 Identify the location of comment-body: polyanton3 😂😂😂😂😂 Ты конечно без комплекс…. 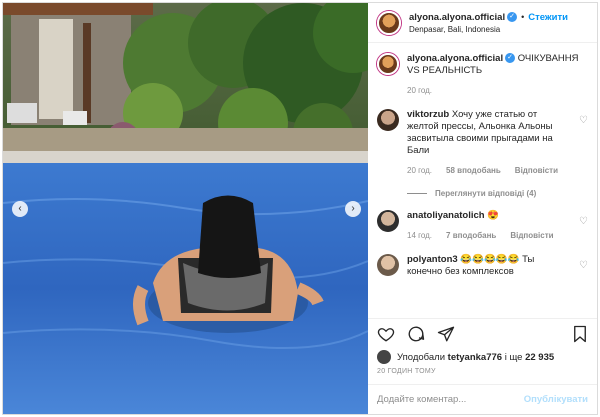
(489, 266).